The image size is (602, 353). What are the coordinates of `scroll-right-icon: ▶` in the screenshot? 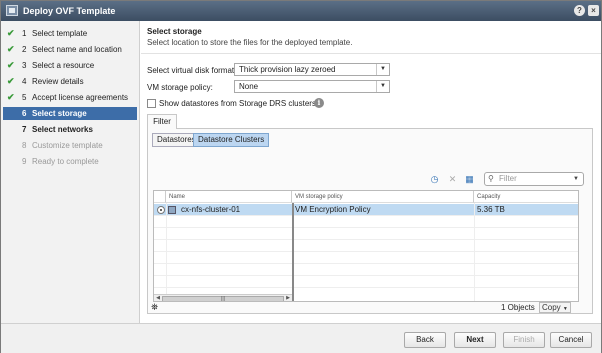 It's located at (288, 298).